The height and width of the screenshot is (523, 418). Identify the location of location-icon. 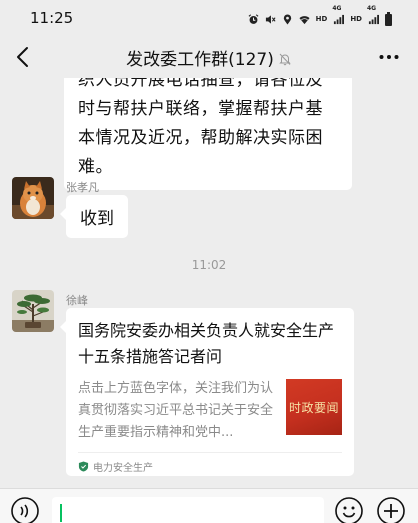
(287, 19).